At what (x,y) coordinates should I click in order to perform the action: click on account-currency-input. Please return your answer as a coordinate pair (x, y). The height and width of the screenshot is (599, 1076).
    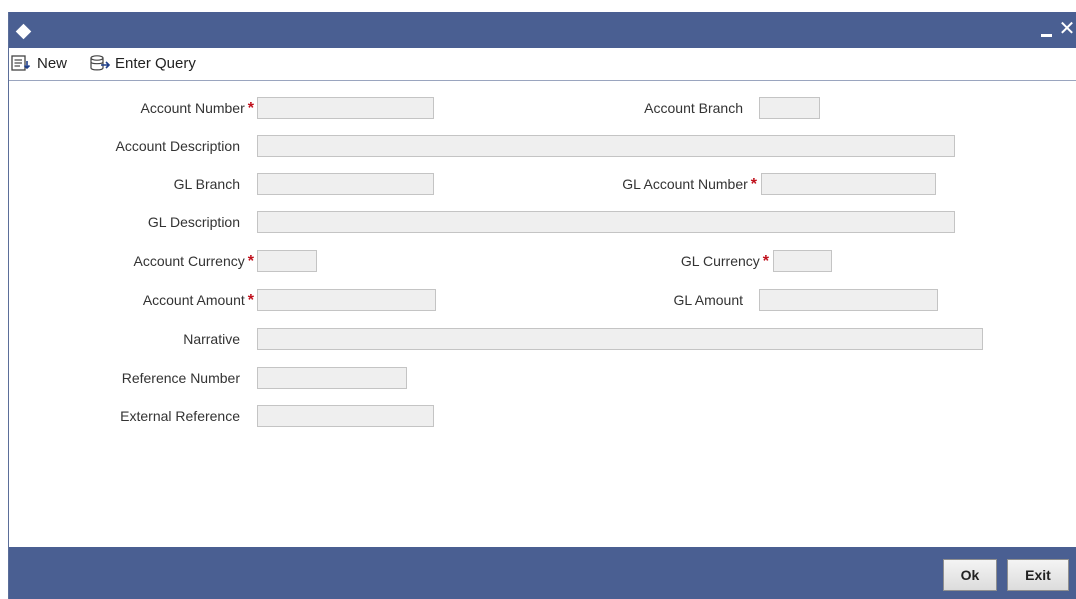
    Looking at the image, I should click on (287, 261).